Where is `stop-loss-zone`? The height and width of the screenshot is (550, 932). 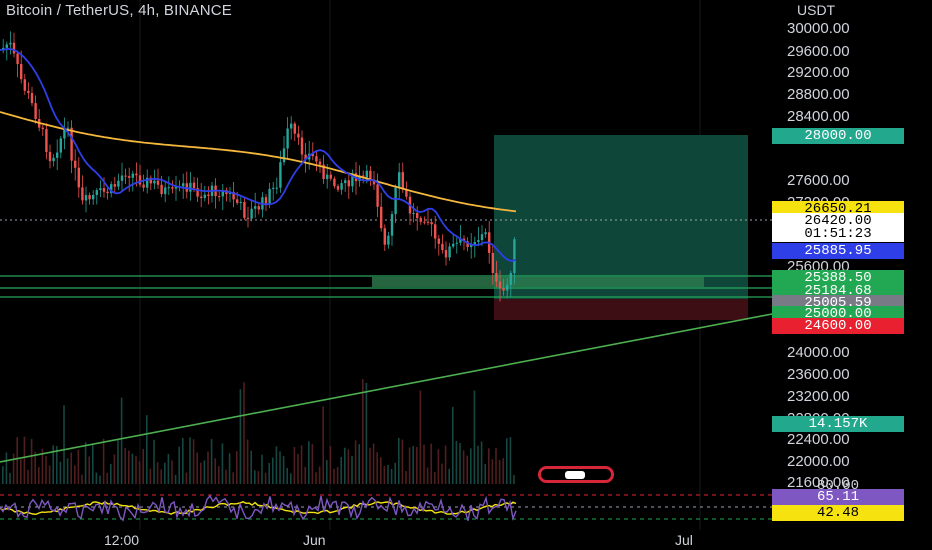
stop-loss-zone is located at coordinates (621, 309).